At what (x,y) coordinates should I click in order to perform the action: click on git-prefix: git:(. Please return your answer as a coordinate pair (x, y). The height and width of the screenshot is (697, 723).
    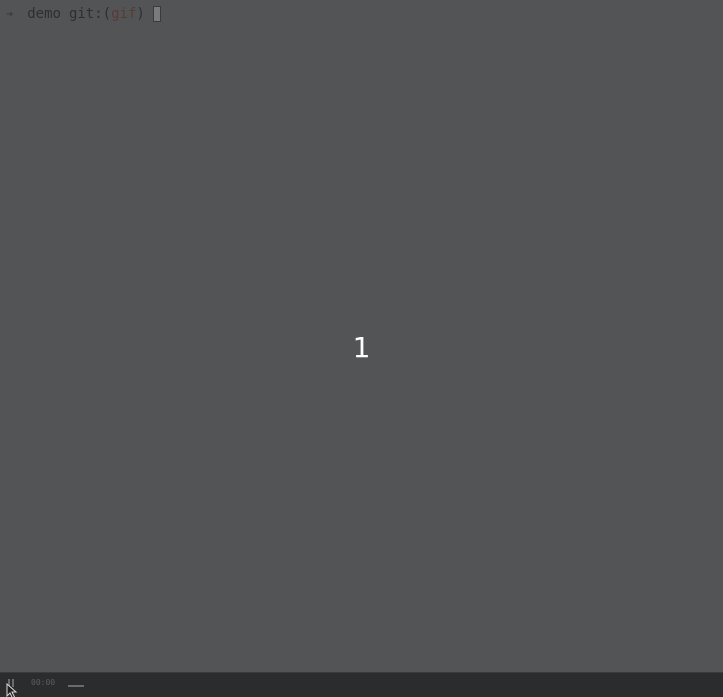
    Looking at the image, I should click on (90, 14).